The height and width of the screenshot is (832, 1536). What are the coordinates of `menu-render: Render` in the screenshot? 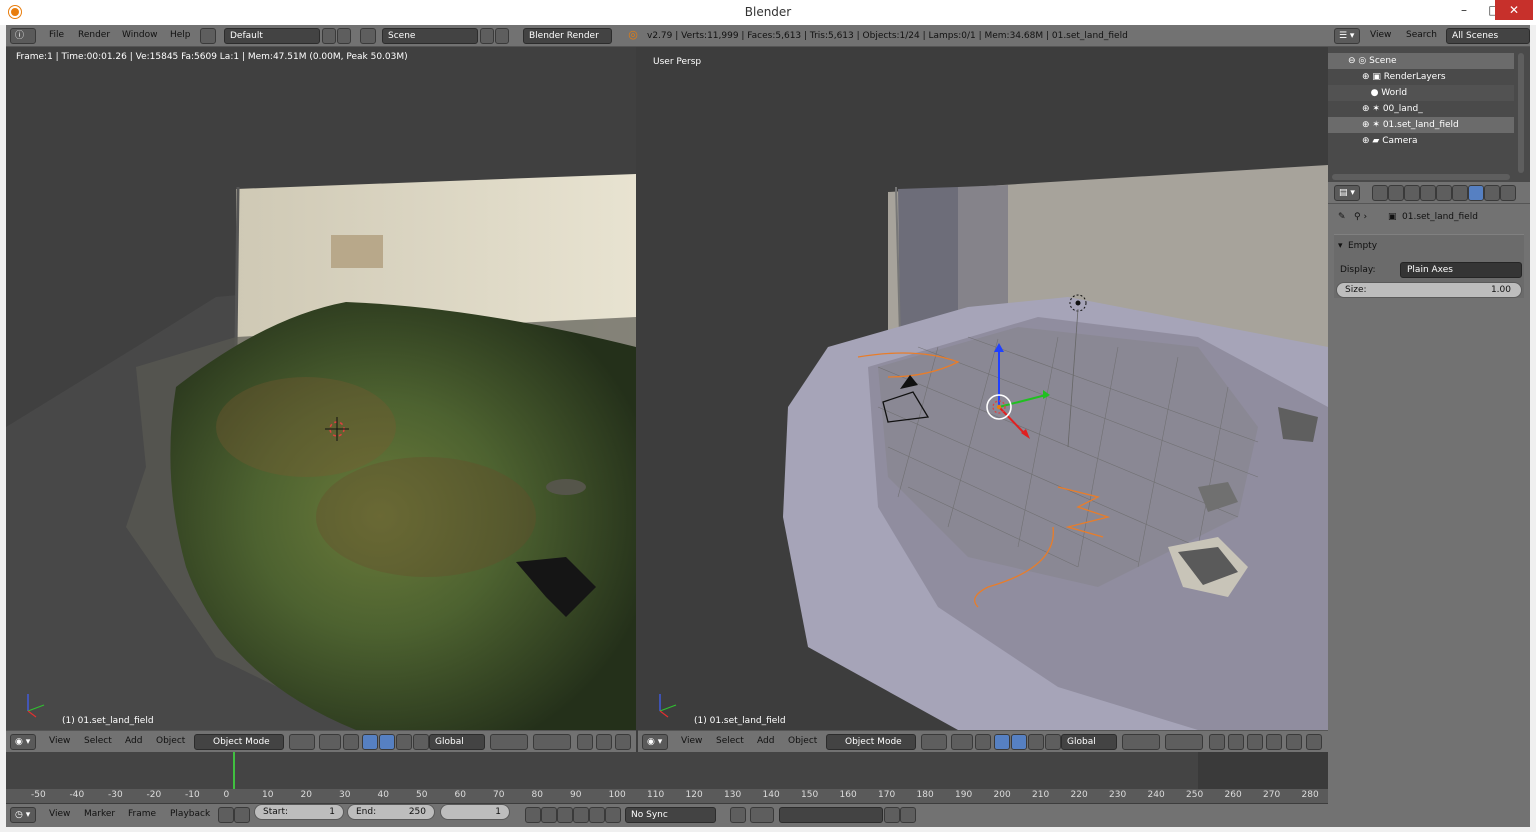 It's located at (94, 35).